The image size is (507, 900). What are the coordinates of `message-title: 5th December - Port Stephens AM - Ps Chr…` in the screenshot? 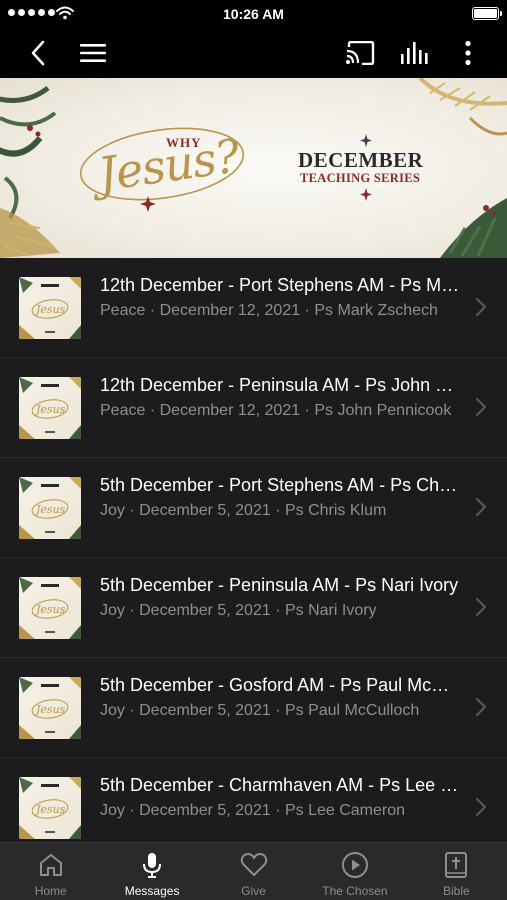 It's located at (281, 485).